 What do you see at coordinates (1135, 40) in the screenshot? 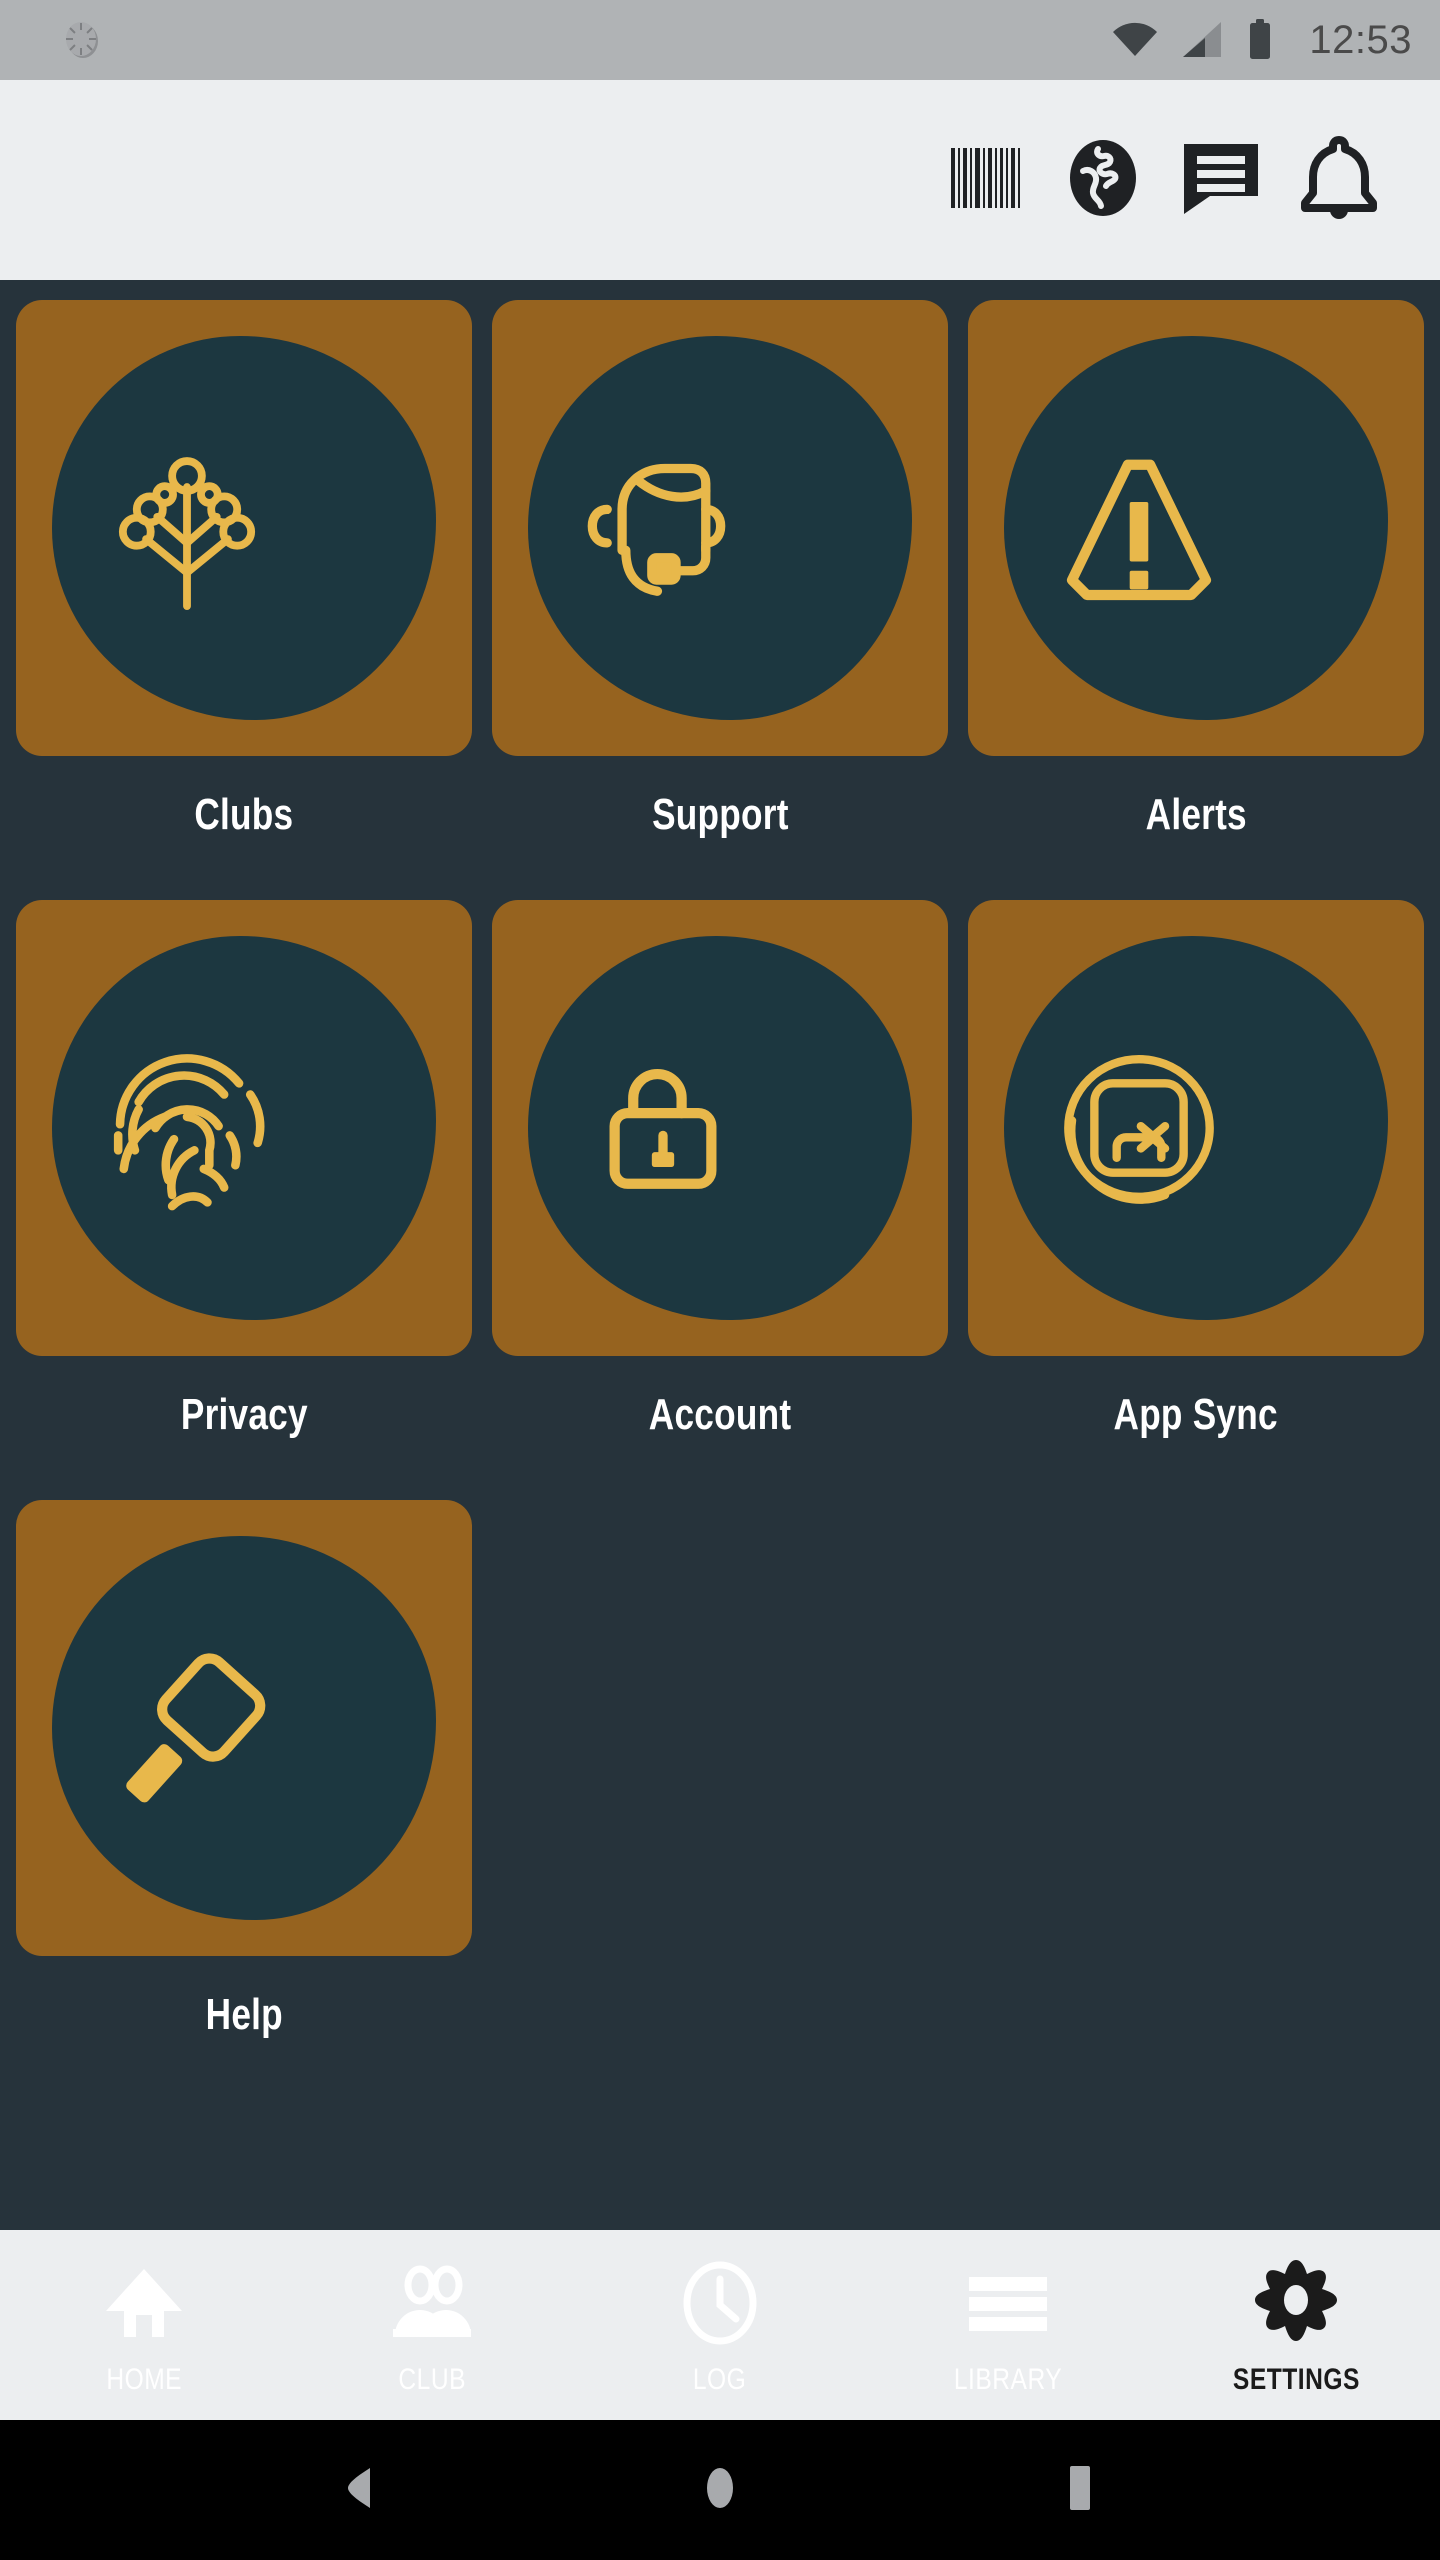
I see `wifi-icon` at bounding box center [1135, 40].